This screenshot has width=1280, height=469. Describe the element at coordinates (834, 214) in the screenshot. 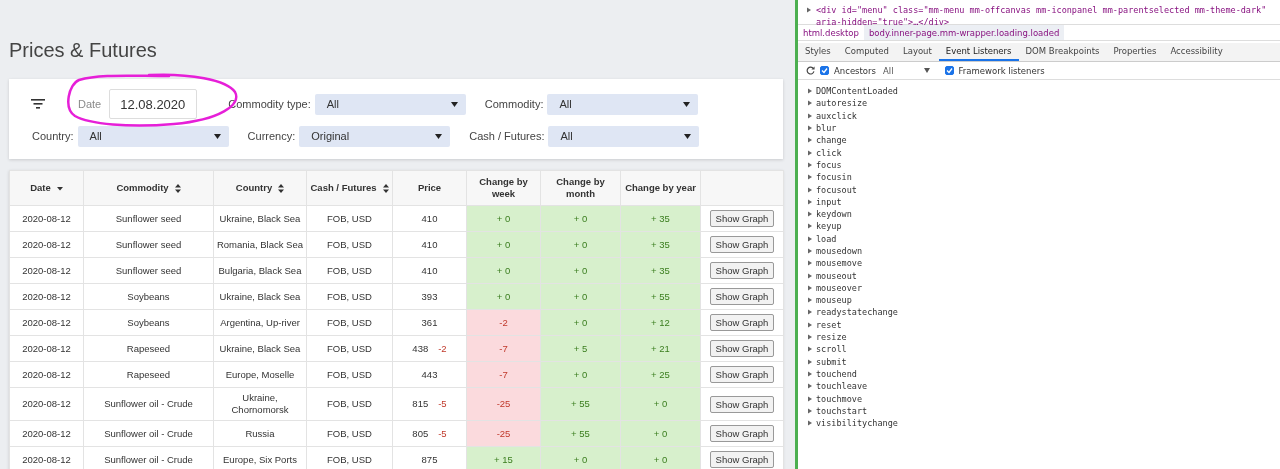

I see `event-name: keydown` at that location.